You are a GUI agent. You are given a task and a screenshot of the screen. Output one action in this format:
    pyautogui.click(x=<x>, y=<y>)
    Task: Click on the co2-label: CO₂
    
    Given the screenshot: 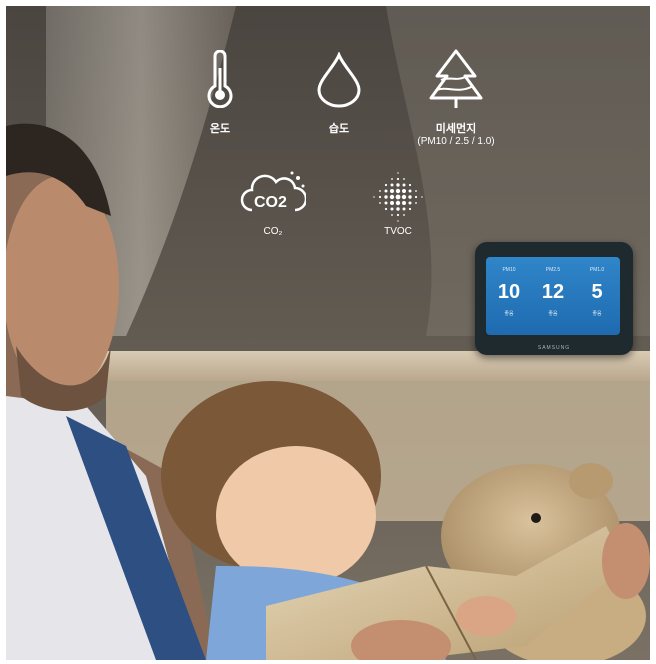 What is the action you would take?
    pyautogui.click(x=273, y=231)
    